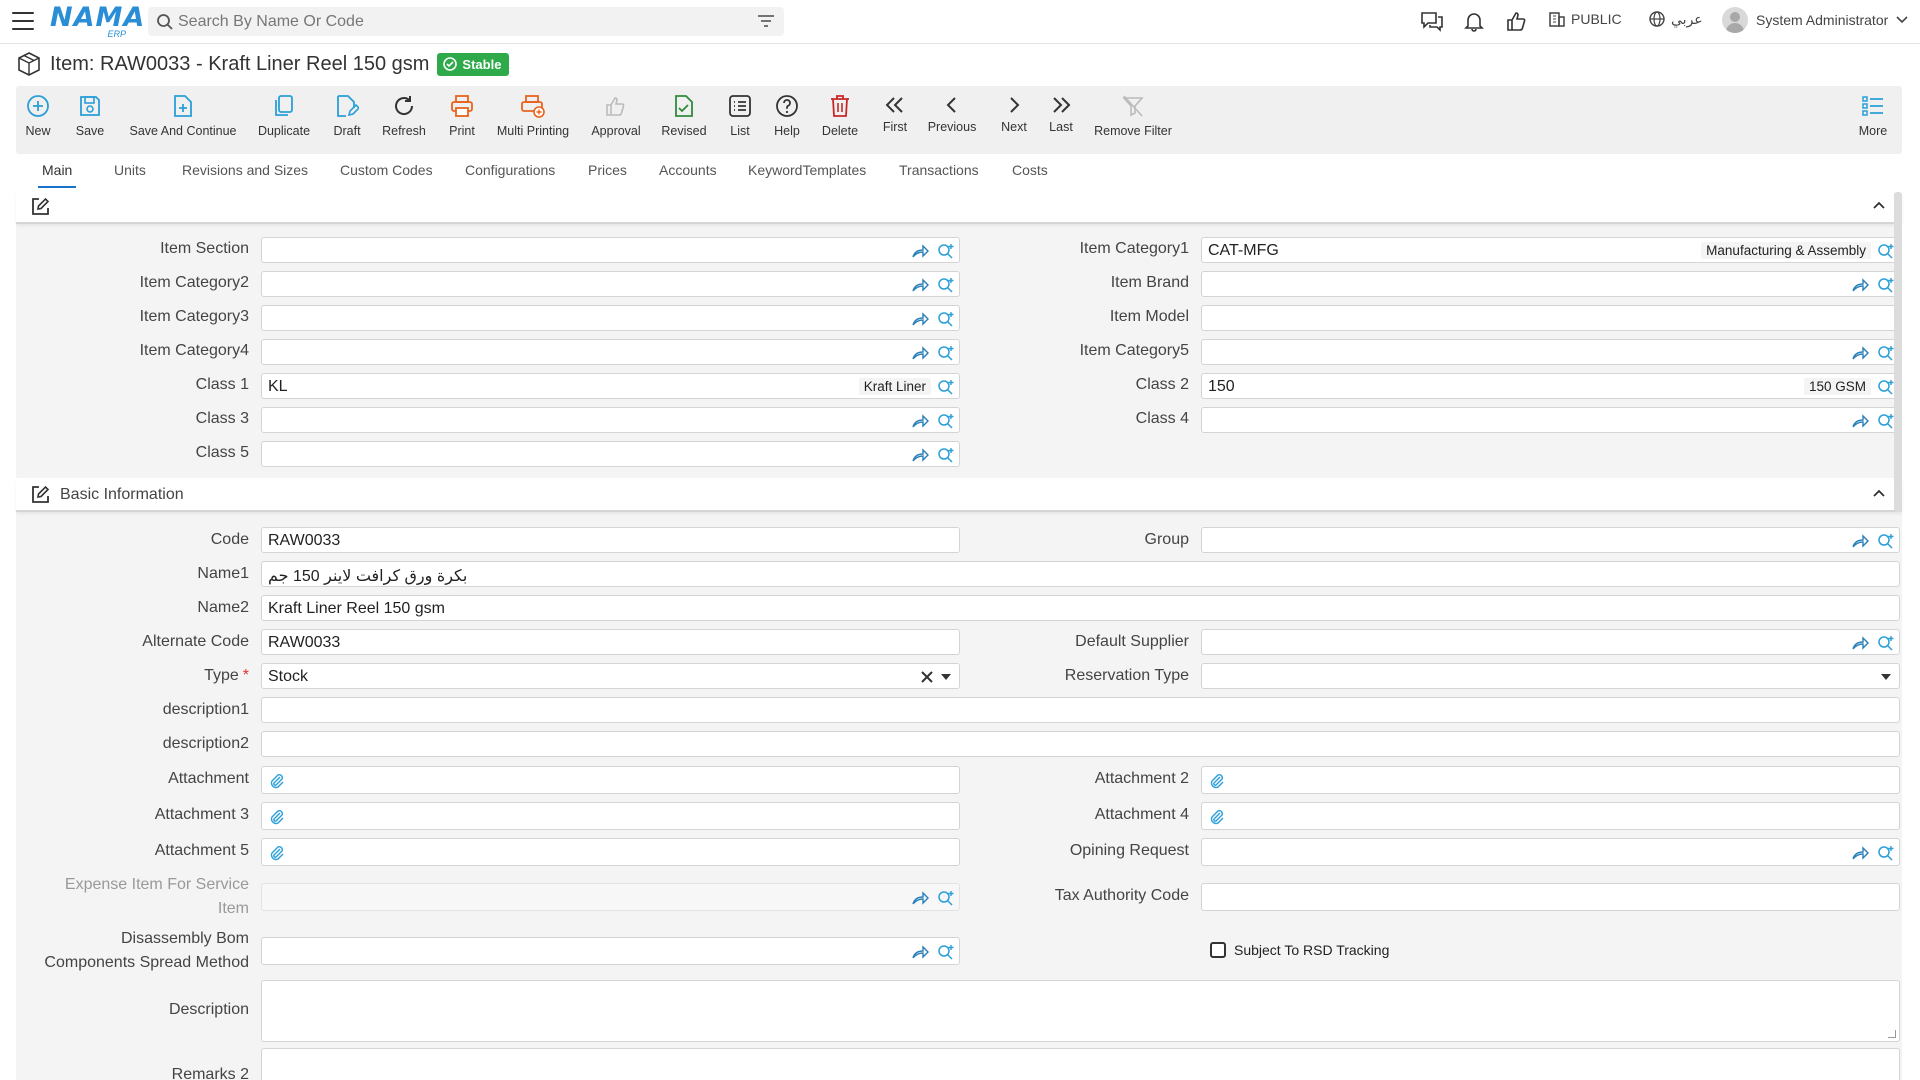 This screenshot has width=1920, height=1080. Describe the element at coordinates (840, 120) in the screenshot. I see `delete-button: Delete` at that location.